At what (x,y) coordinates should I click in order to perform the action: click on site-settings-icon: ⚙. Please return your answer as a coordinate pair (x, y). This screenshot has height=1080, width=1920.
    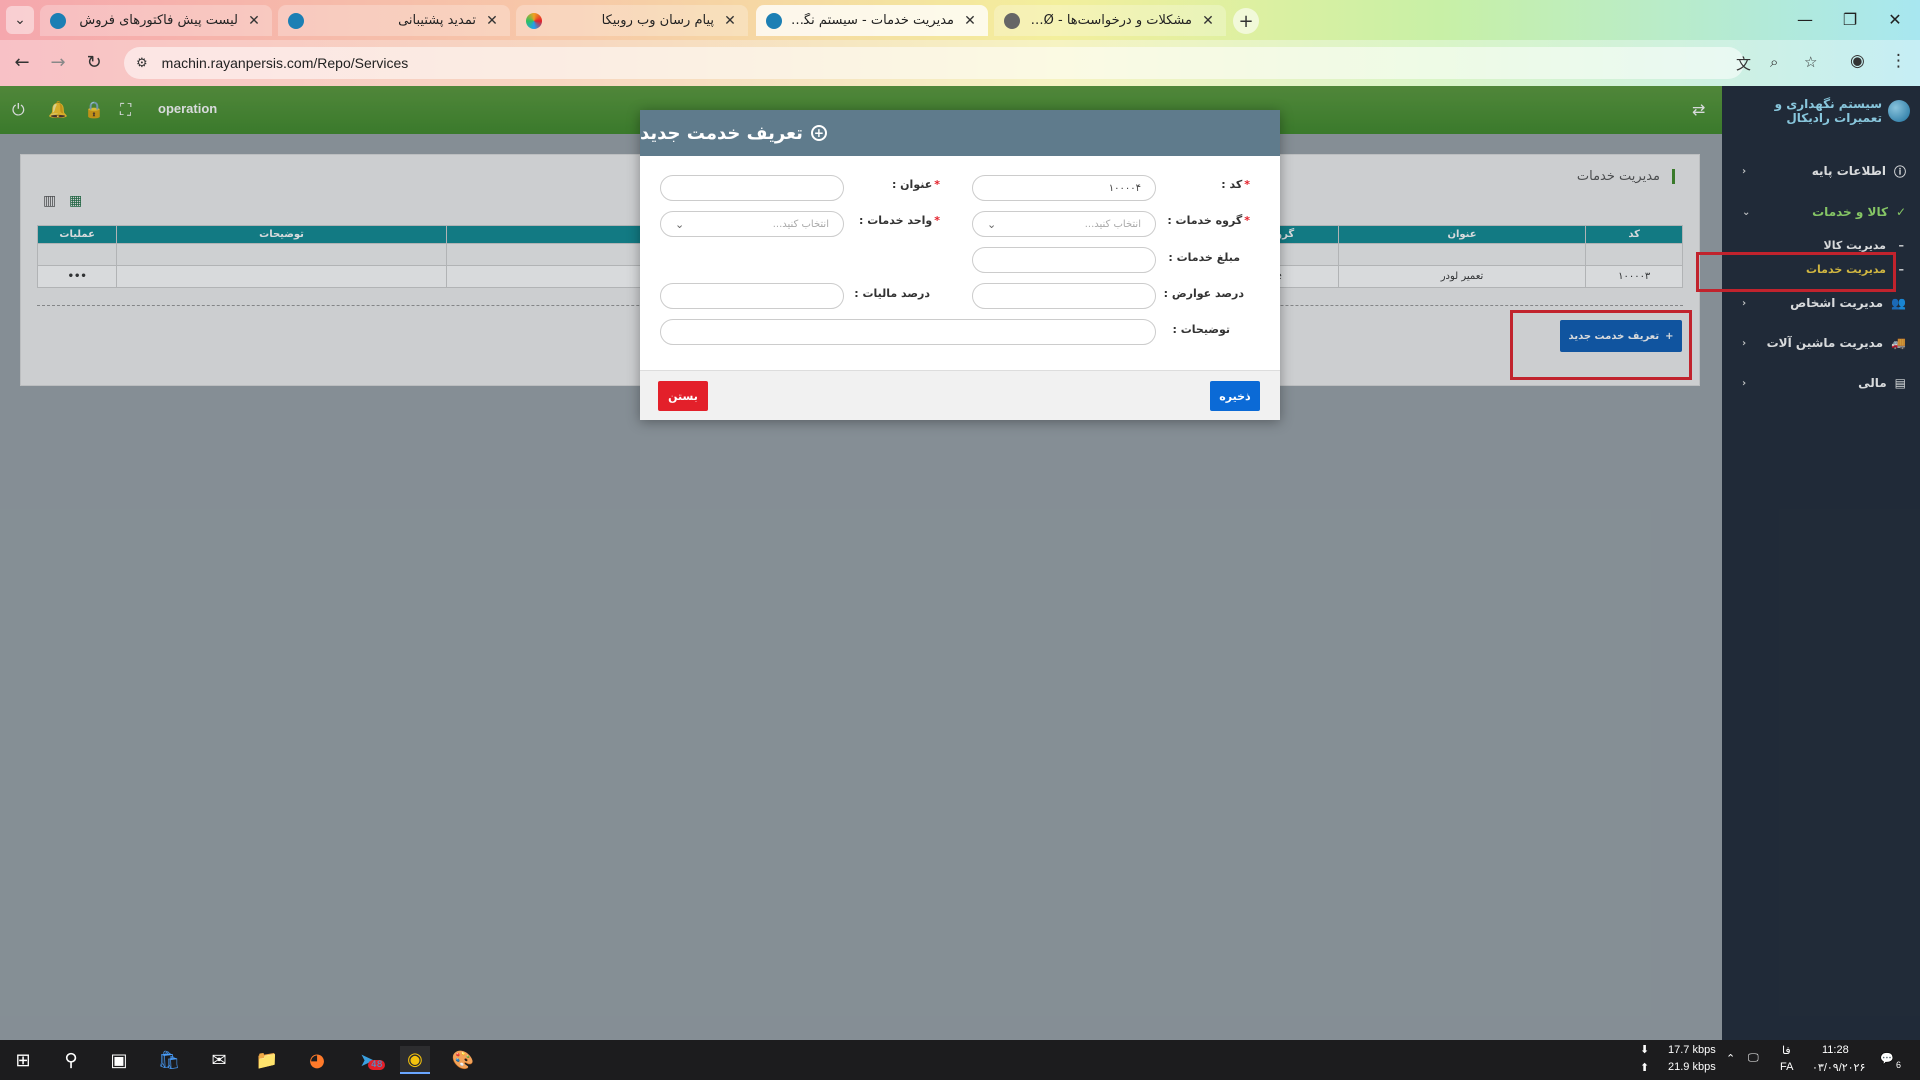
    Looking at the image, I should click on (142, 63).